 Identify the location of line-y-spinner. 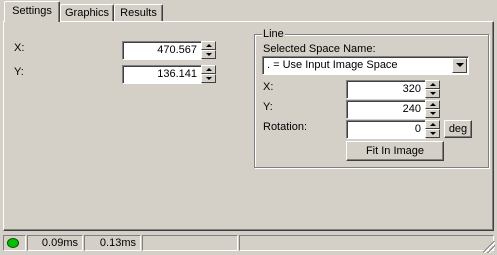
(432, 109).